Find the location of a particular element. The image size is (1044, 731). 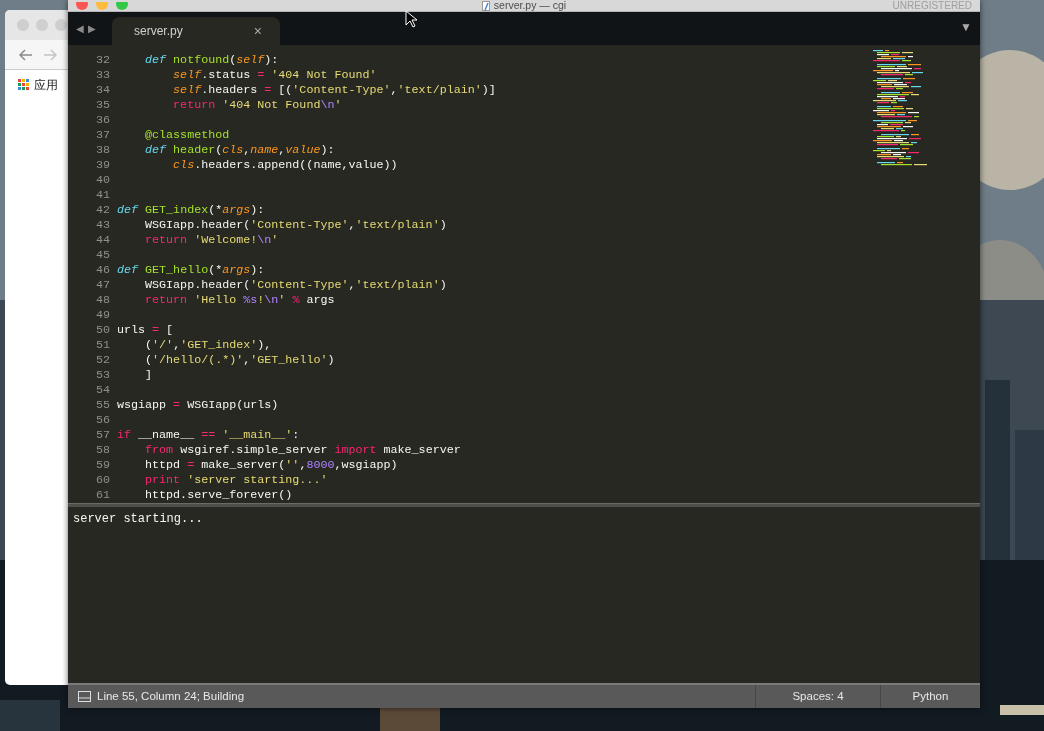

code-line: if __name__ == '__main__': is located at coordinates (208, 435).